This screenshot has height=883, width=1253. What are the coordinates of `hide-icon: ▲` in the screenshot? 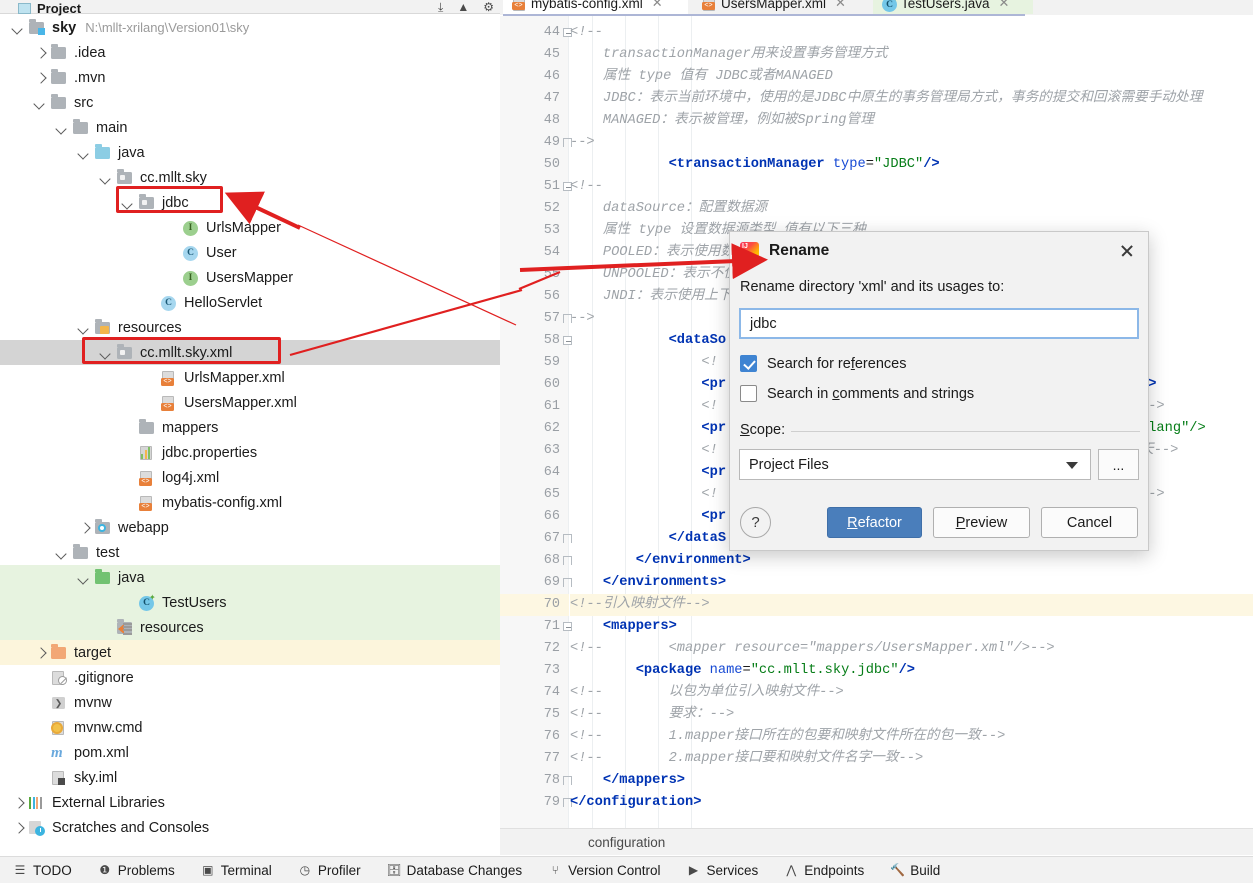 It's located at (463, 7).